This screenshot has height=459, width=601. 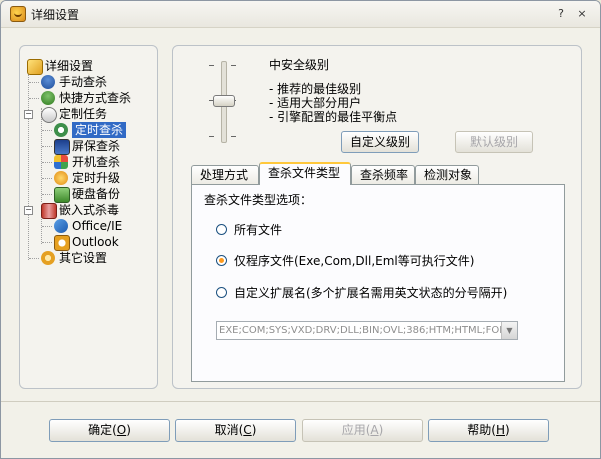 I want to click on ok-button: 确定(O), so click(x=109, y=430).